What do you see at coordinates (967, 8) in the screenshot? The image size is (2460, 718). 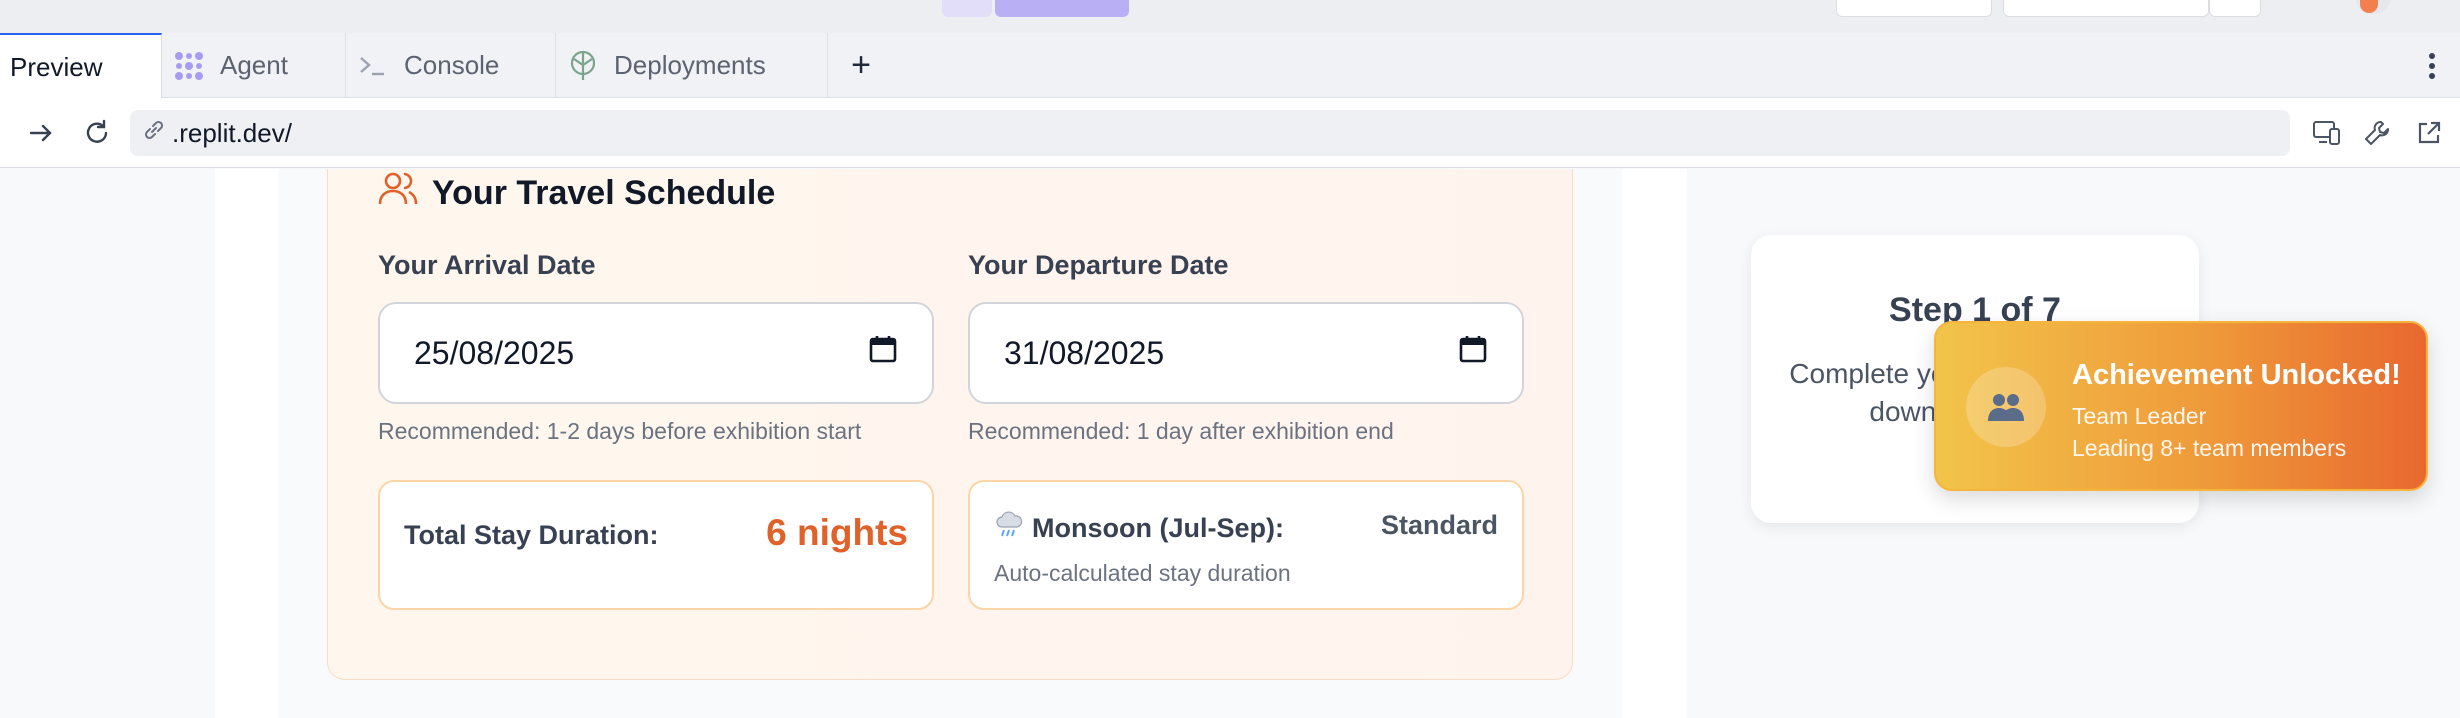 I see `replit-logo-button` at bounding box center [967, 8].